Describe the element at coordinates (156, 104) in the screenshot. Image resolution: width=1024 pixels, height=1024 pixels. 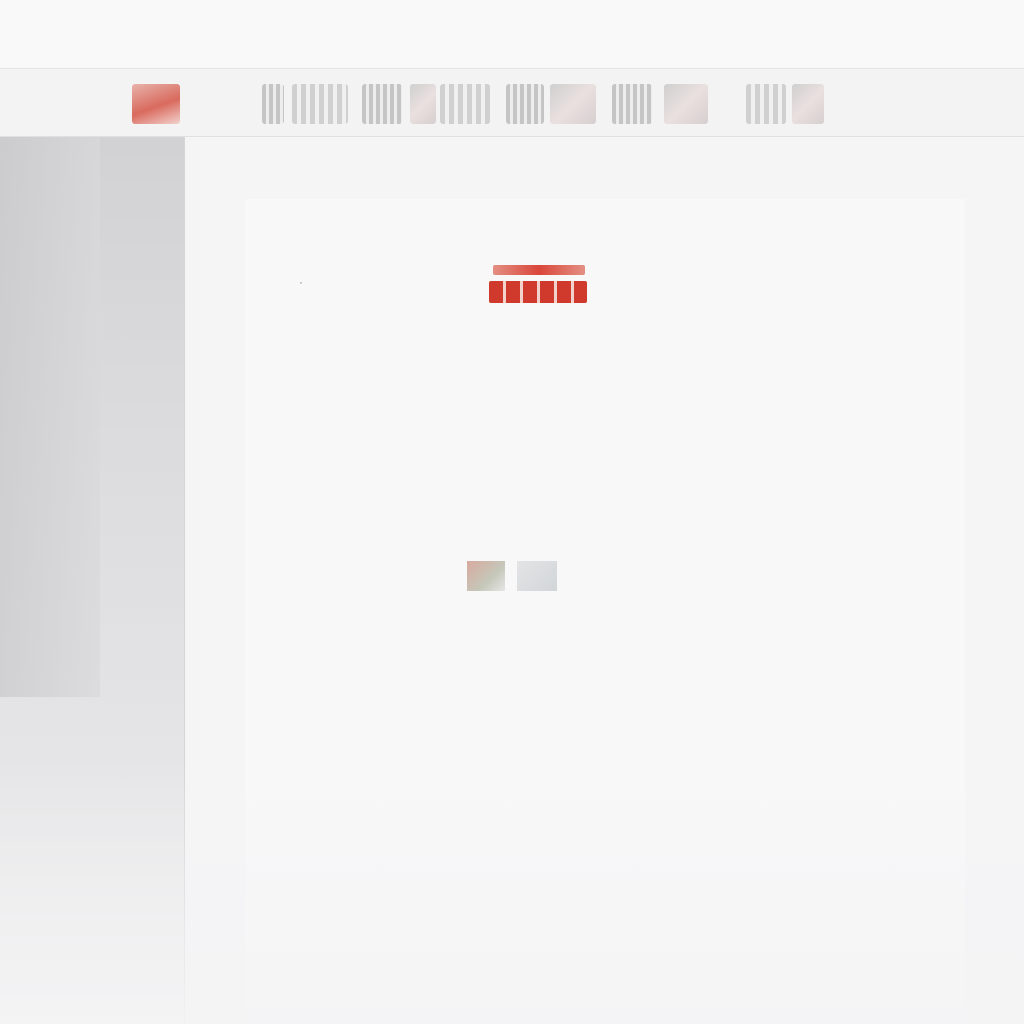
I see `home-icon` at that location.